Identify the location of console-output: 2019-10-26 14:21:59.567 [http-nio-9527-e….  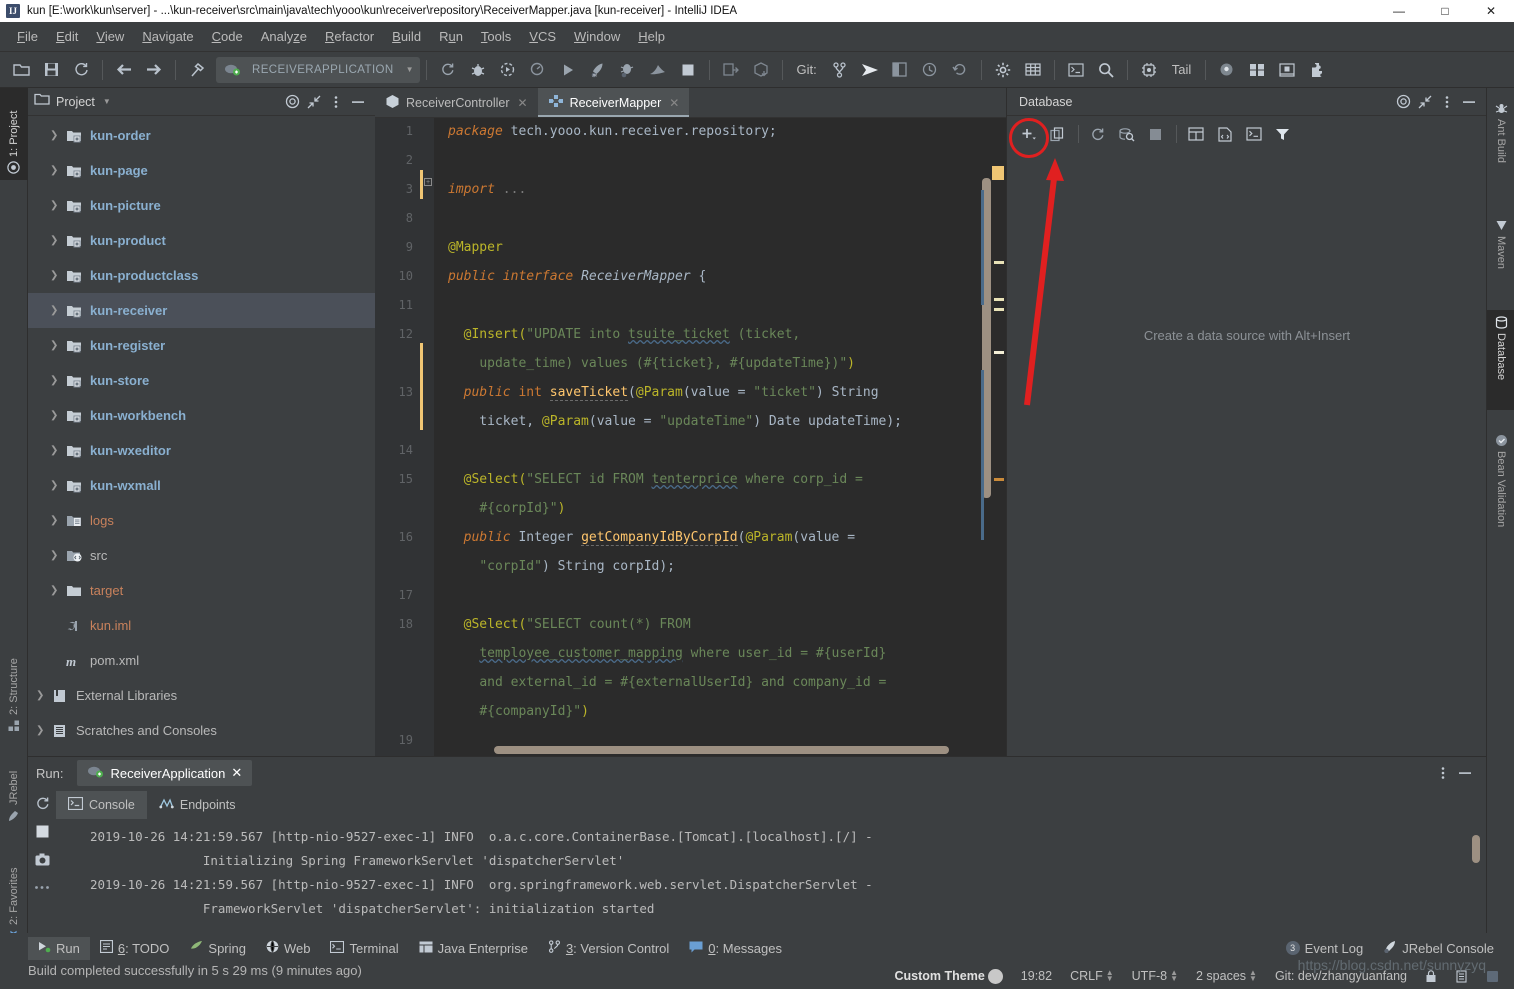
(788, 877).